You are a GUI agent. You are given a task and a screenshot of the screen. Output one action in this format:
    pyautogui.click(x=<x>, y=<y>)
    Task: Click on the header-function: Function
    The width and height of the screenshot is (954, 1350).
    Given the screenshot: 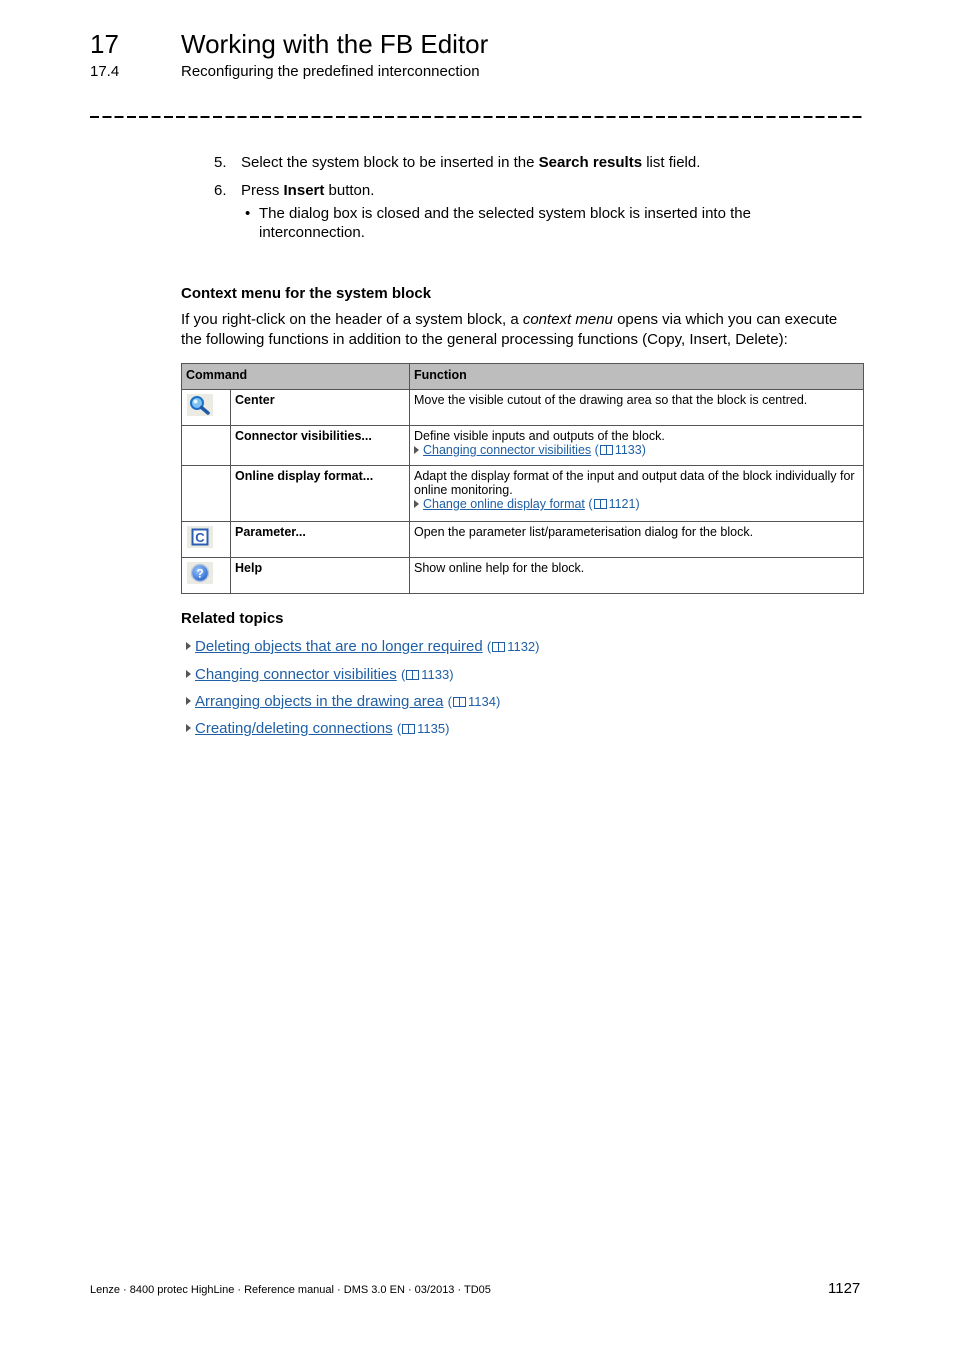 What is the action you would take?
    pyautogui.click(x=636, y=376)
    